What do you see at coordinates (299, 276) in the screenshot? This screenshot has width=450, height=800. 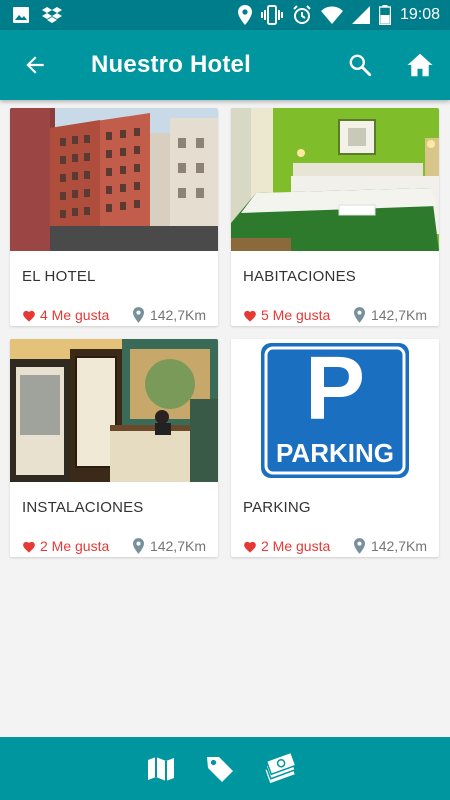 I see `card-title: HABITACIONES` at bounding box center [299, 276].